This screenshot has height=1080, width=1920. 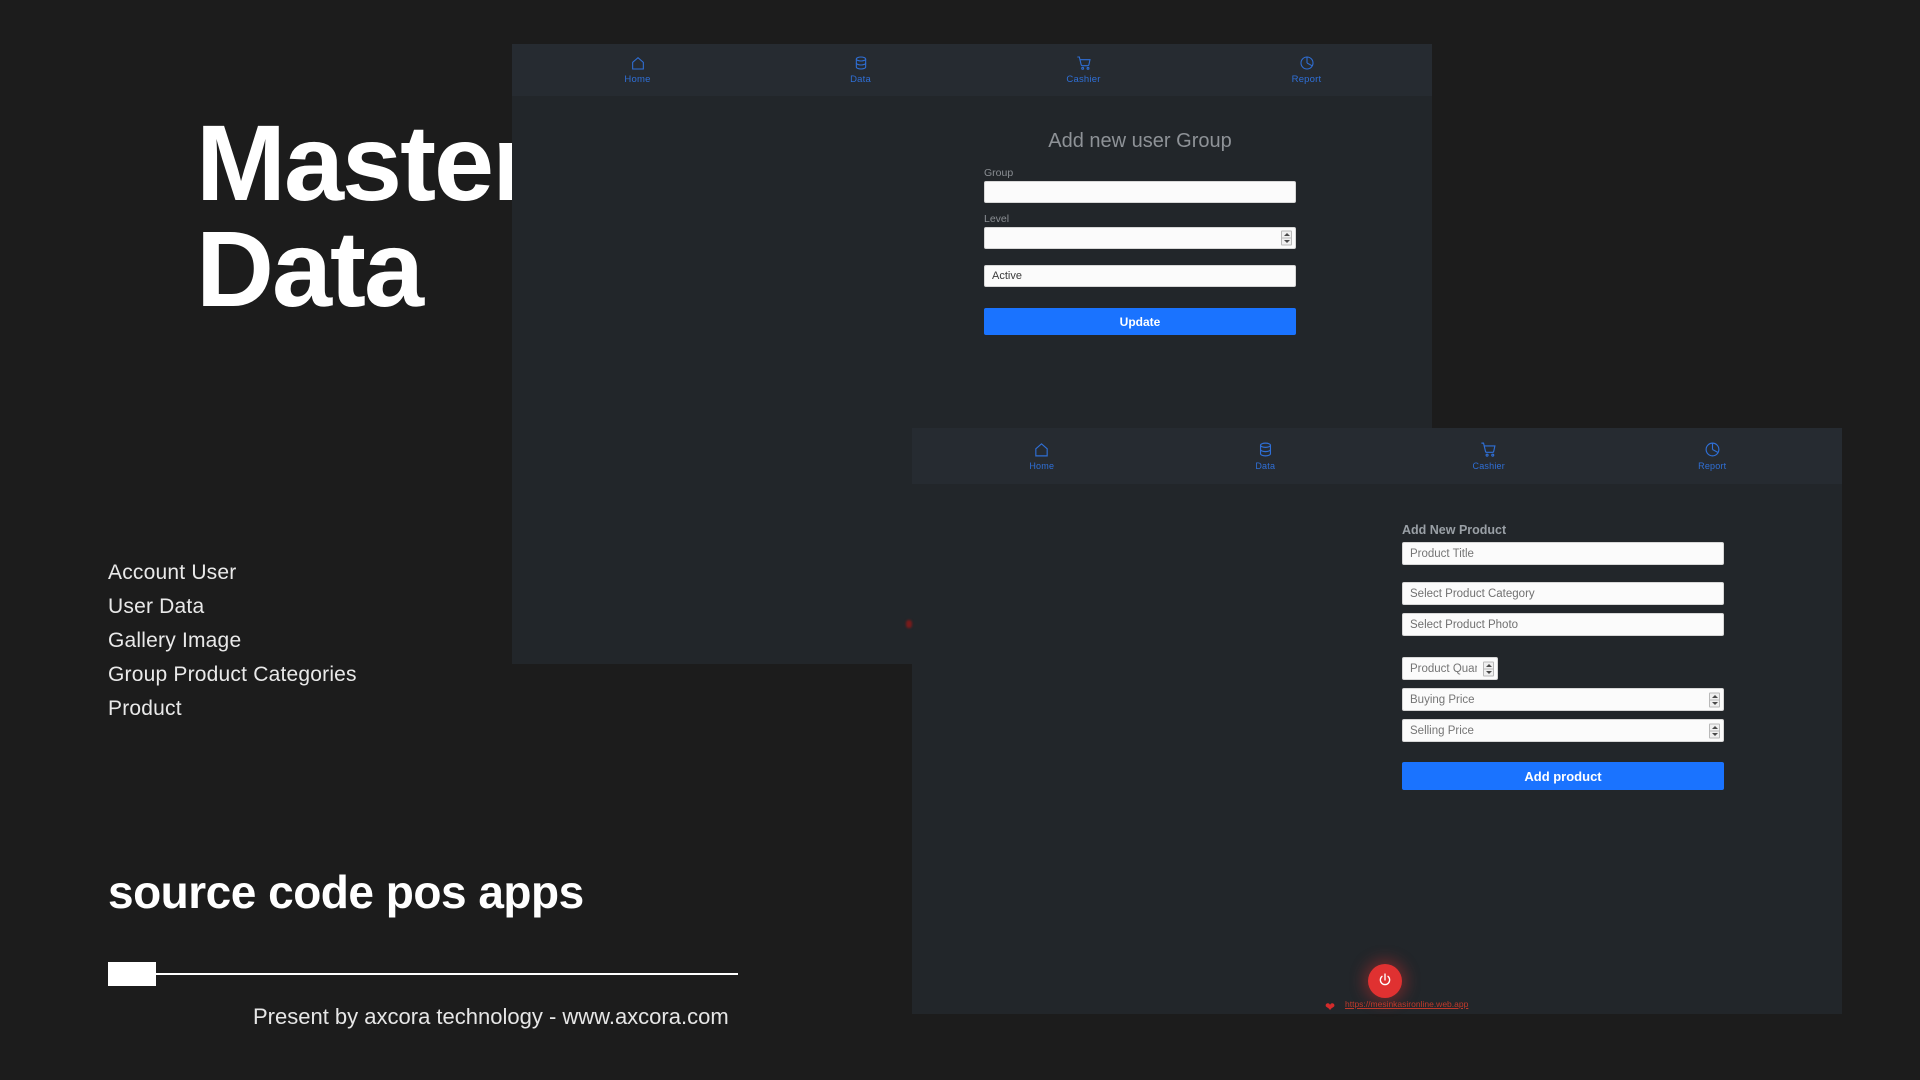 I want to click on progress-bar, so click(x=423, y=974).